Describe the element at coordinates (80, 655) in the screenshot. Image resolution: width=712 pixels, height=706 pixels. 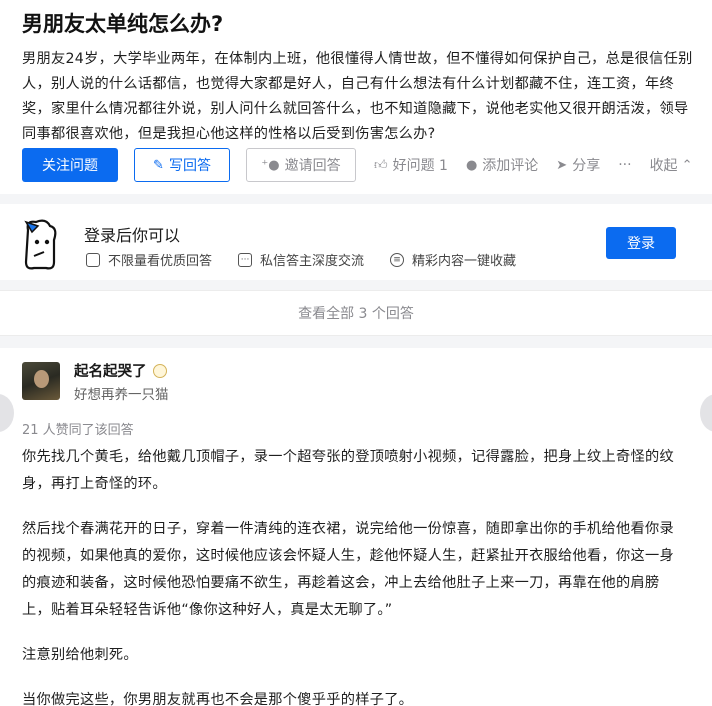
I see `answer-paragraph: 注意别给他刺死。` at that location.